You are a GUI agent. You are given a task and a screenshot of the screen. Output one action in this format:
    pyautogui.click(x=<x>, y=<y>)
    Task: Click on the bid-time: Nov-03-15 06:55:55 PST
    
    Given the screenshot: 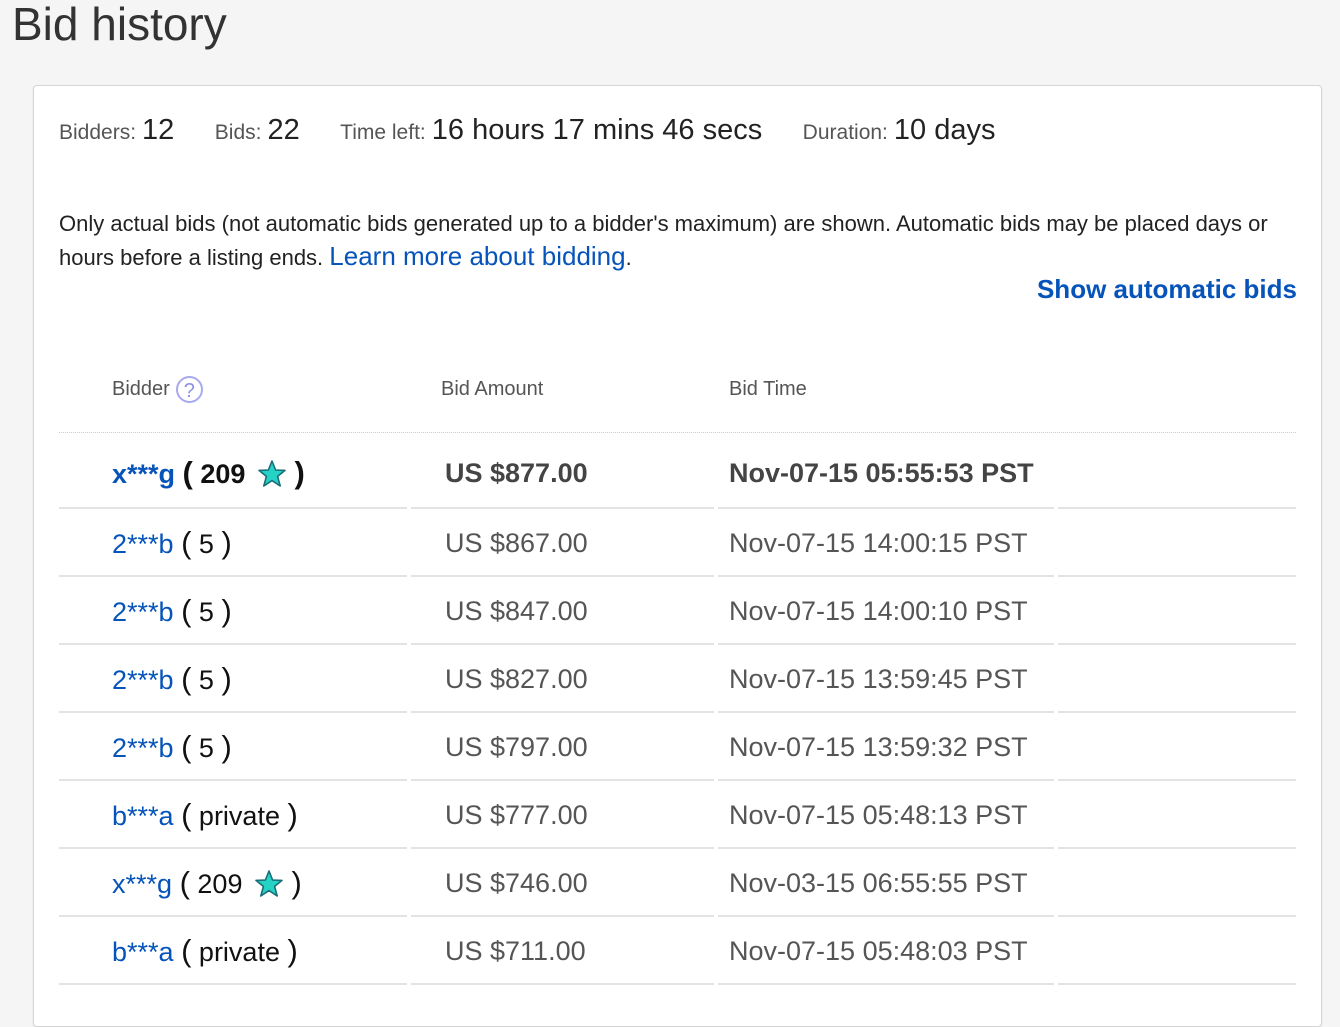 What is the action you would take?
    pyautogui.click(x=878, y=883)
    